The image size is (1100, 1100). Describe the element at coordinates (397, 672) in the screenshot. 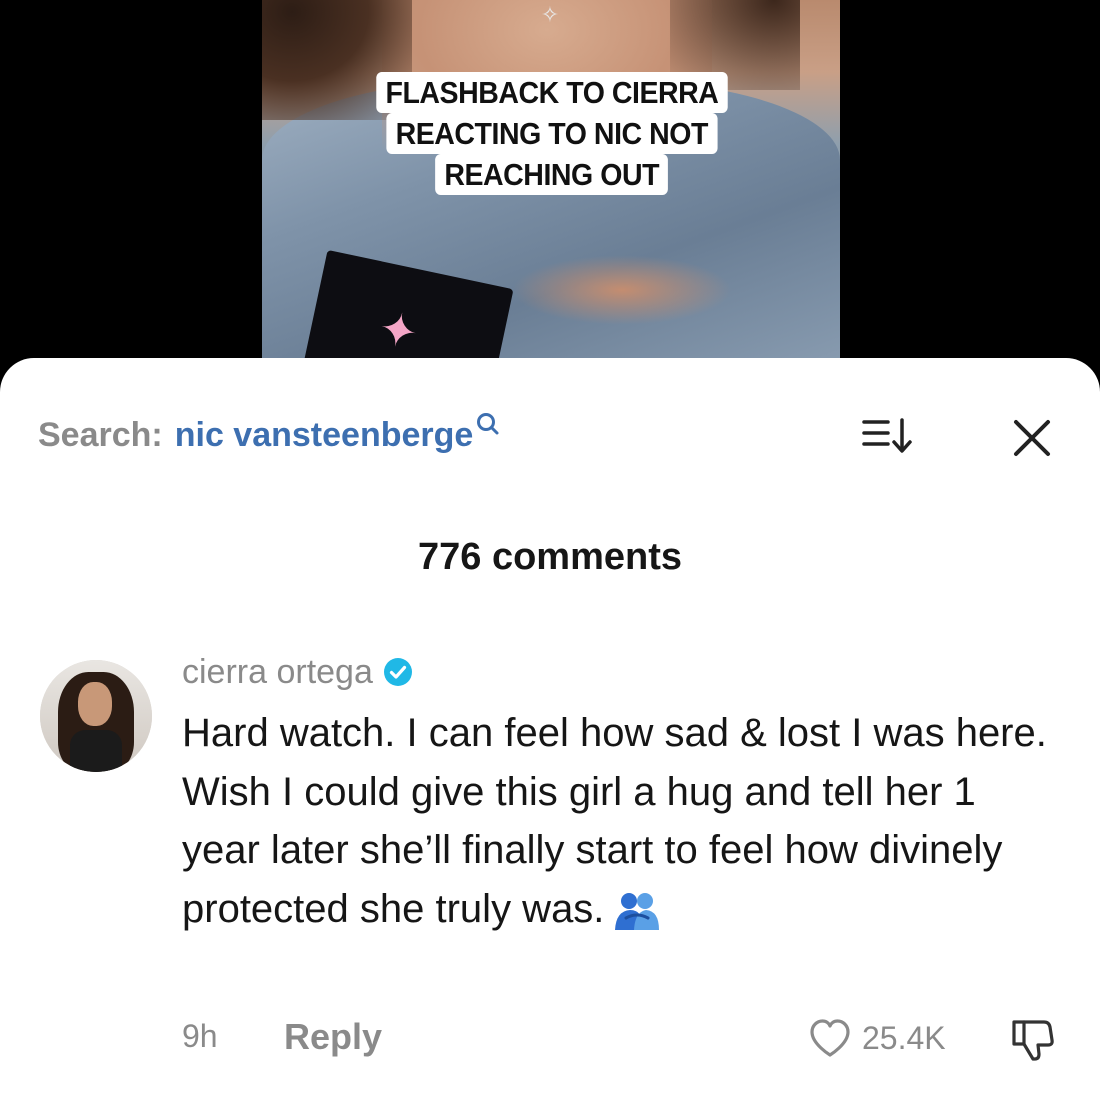

I see `verified-badge-icon` at that location.